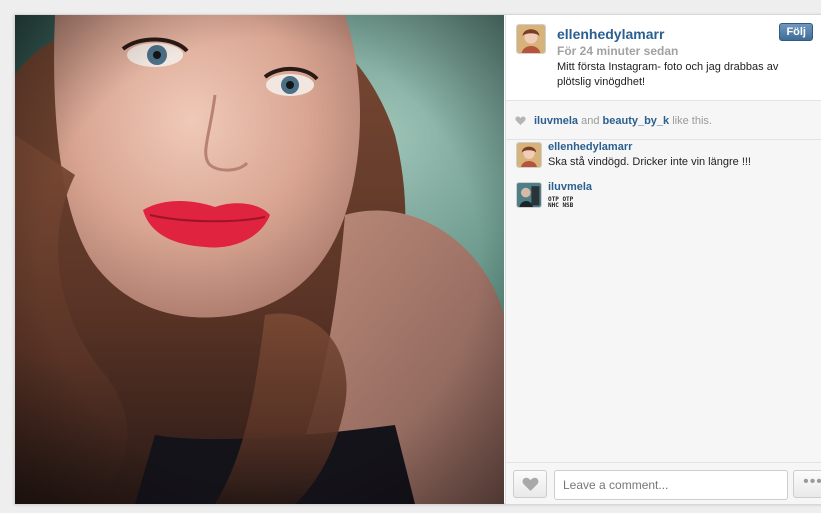 Image resolution: width=821 pixels, height=513 pixels. What do you see at coordinates (561, 202) in the screenshot?
I see `comment-text: OTP OTP NHC NSB` at bounding box center [561, 202].